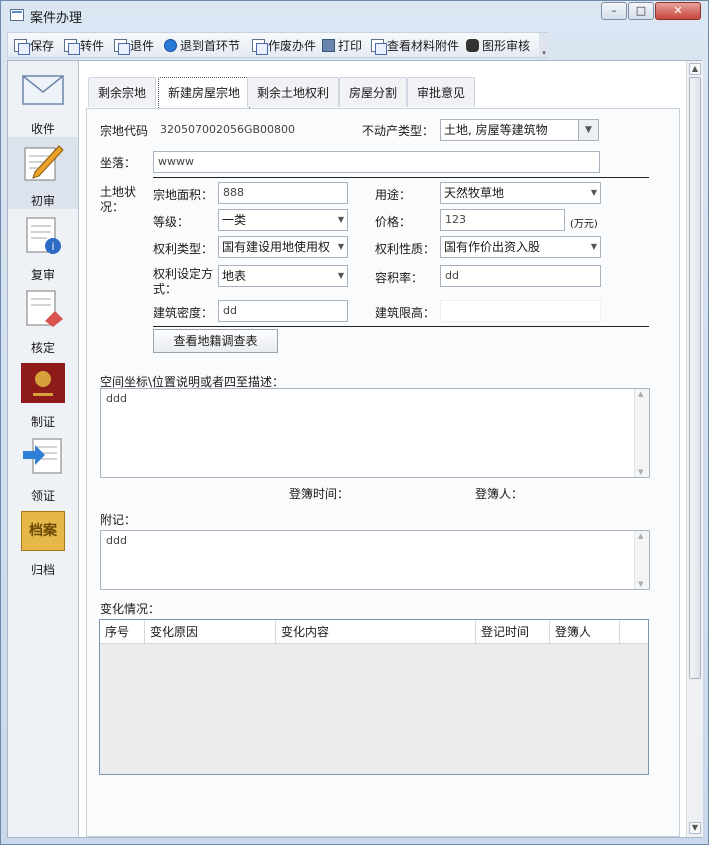 The height and width of the screenshot is (845, 709). I want to click on property-type-label: 不动产类型：, so click(398, 131).